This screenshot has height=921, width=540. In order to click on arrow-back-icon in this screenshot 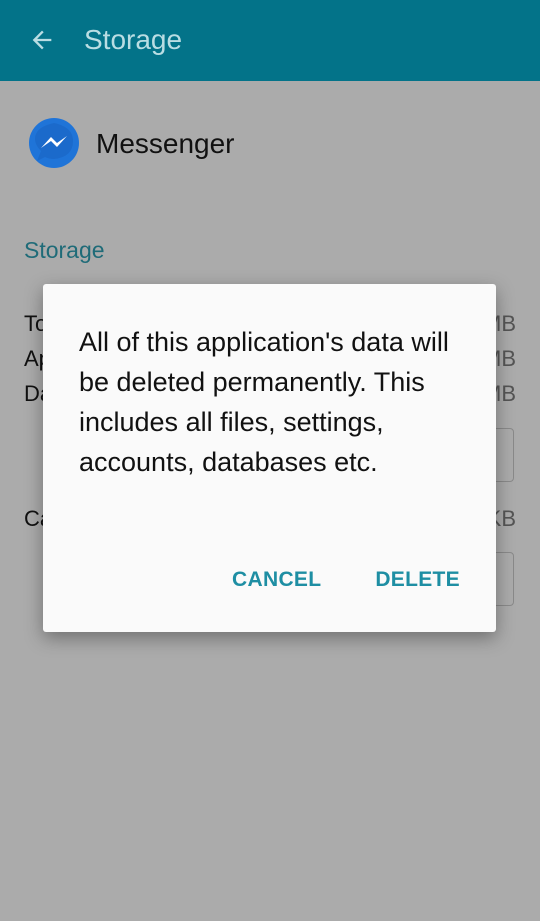, I will do `click(42, 40)`.